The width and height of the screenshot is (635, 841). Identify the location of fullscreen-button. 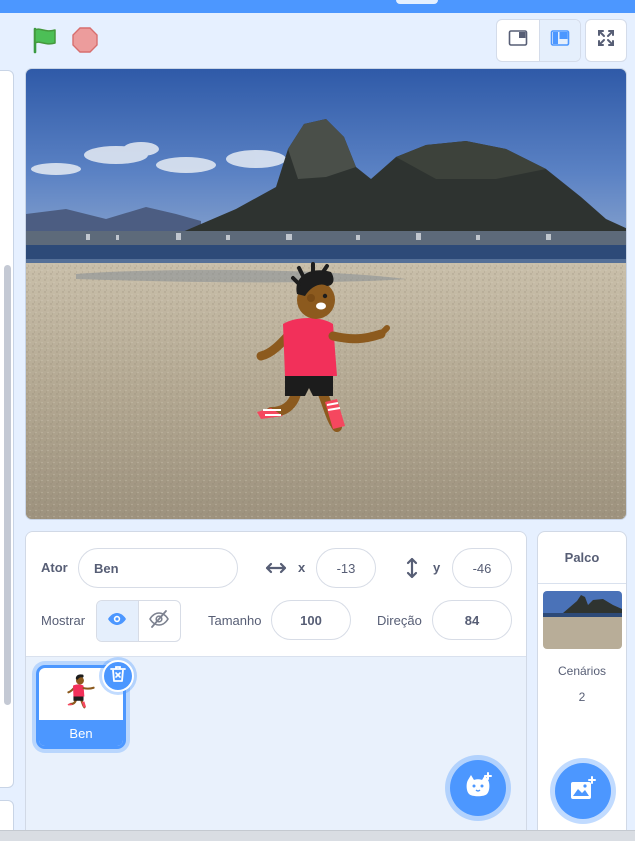
(606, 40).